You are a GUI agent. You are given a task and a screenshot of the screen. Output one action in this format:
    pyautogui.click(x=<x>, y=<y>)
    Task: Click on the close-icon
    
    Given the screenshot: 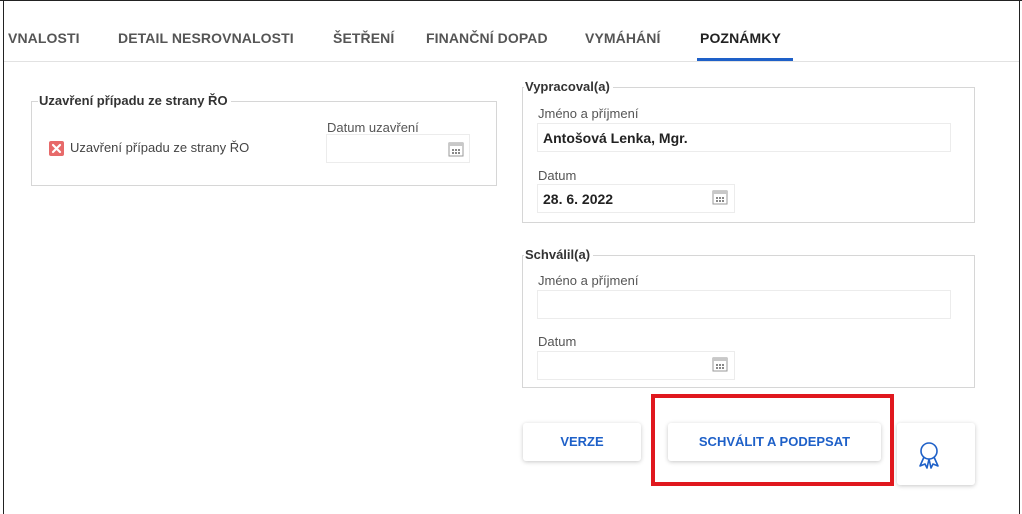 What is the action you would take?
    pyautogui.click(x=56, y=148)
    